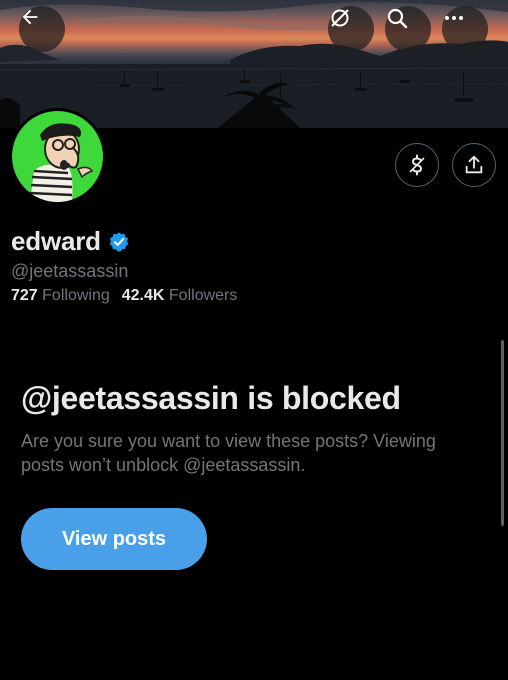 The width and height of the screenshot is (508, 680). Describe the element at coordinates (42, 29) in the screenshot. I see `back-button` at that location.